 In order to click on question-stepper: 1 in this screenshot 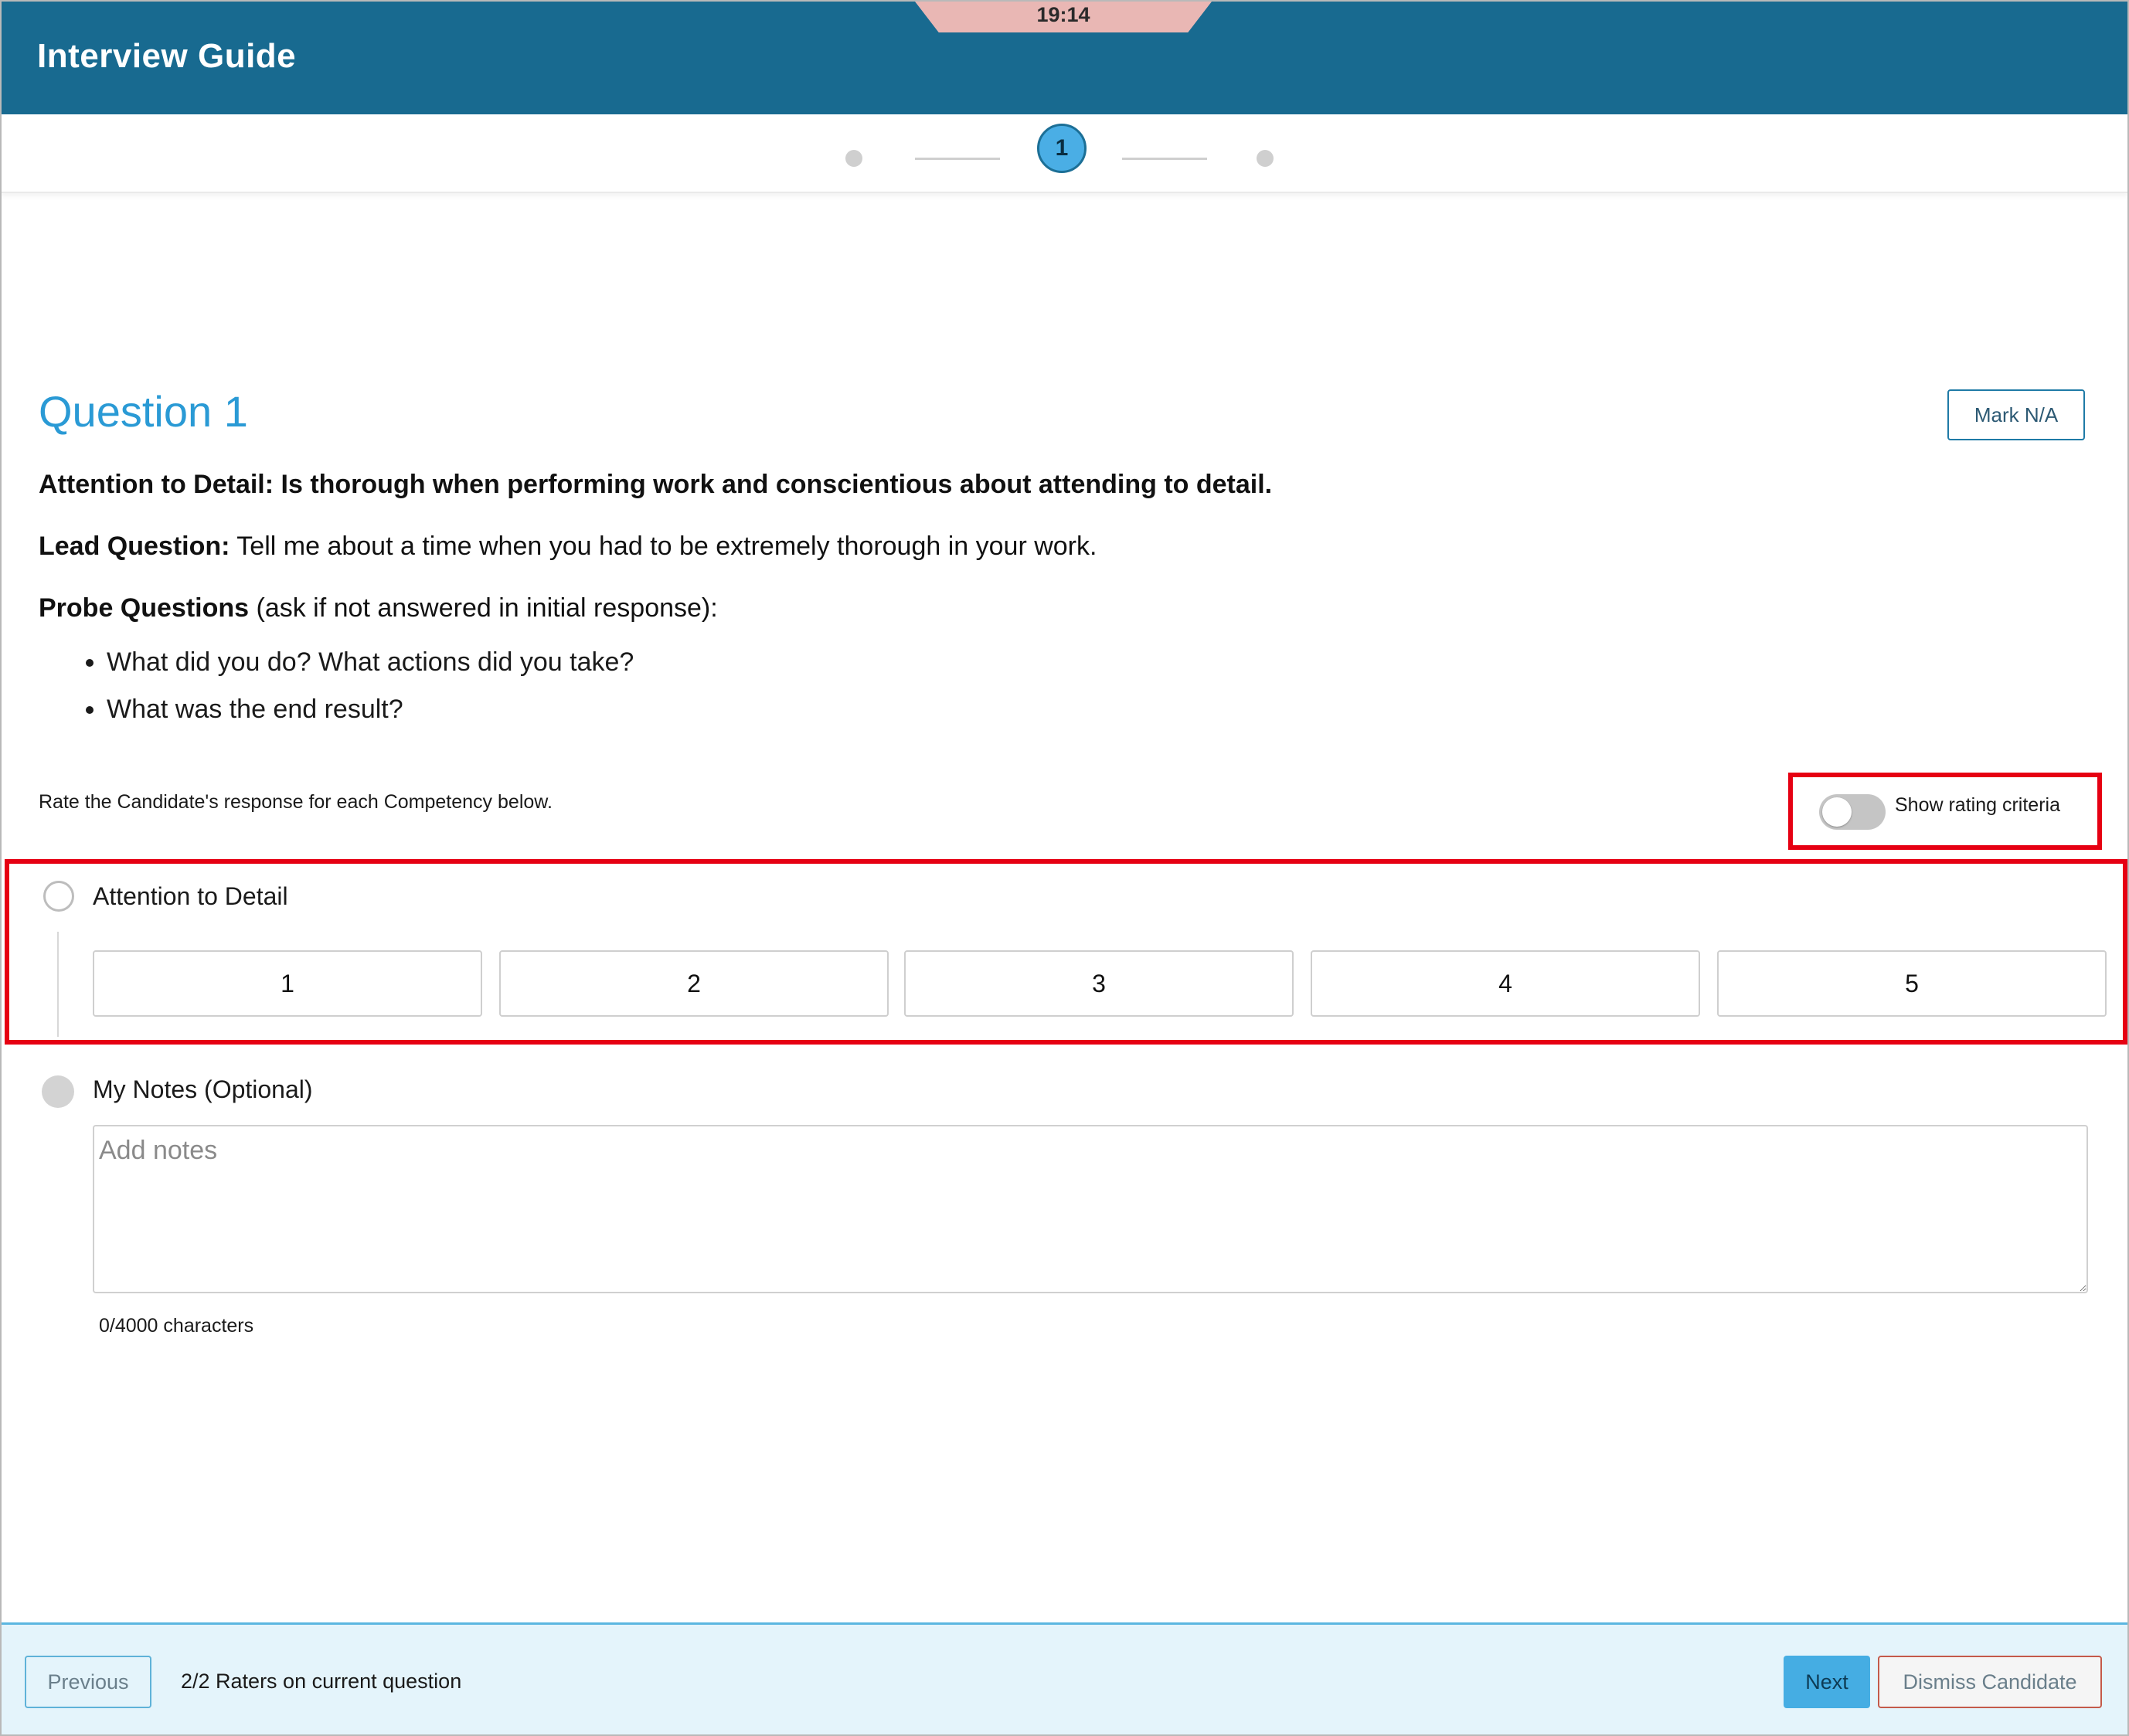, I will do `click(1064, 153)`.